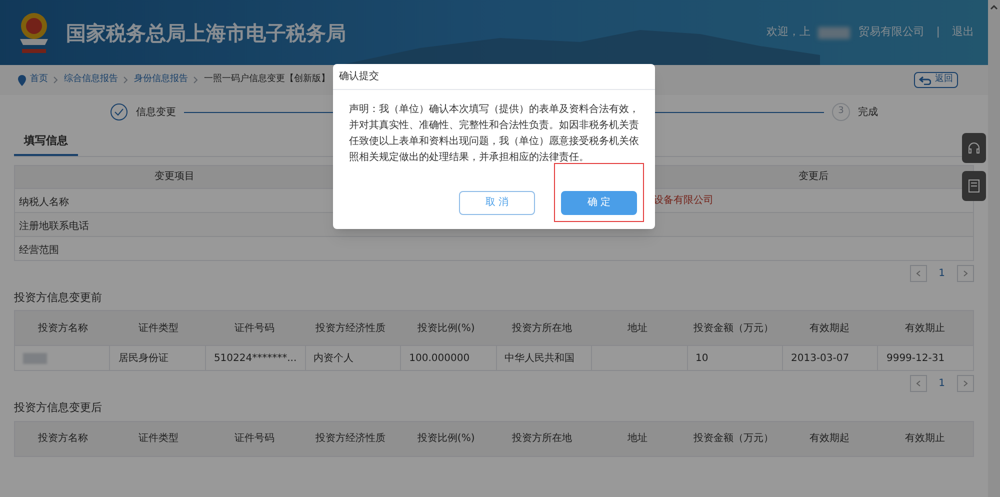 The height and width of the screenshot is (497, 1000). Describe the element at coordinates (497, 202) in the screenshot. I see `cancel-button: 取 消` at that location.